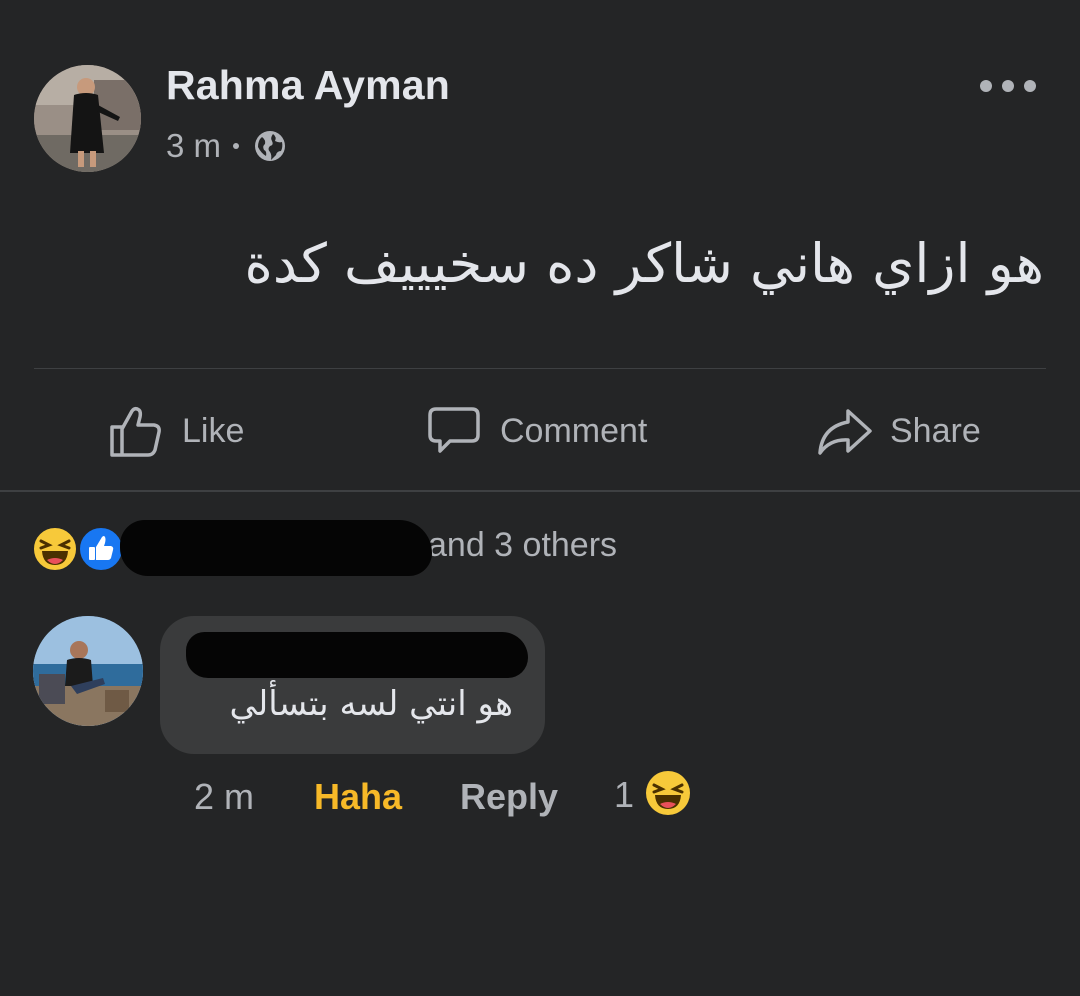  I want to click on commenter-photo, so click(88, 671).